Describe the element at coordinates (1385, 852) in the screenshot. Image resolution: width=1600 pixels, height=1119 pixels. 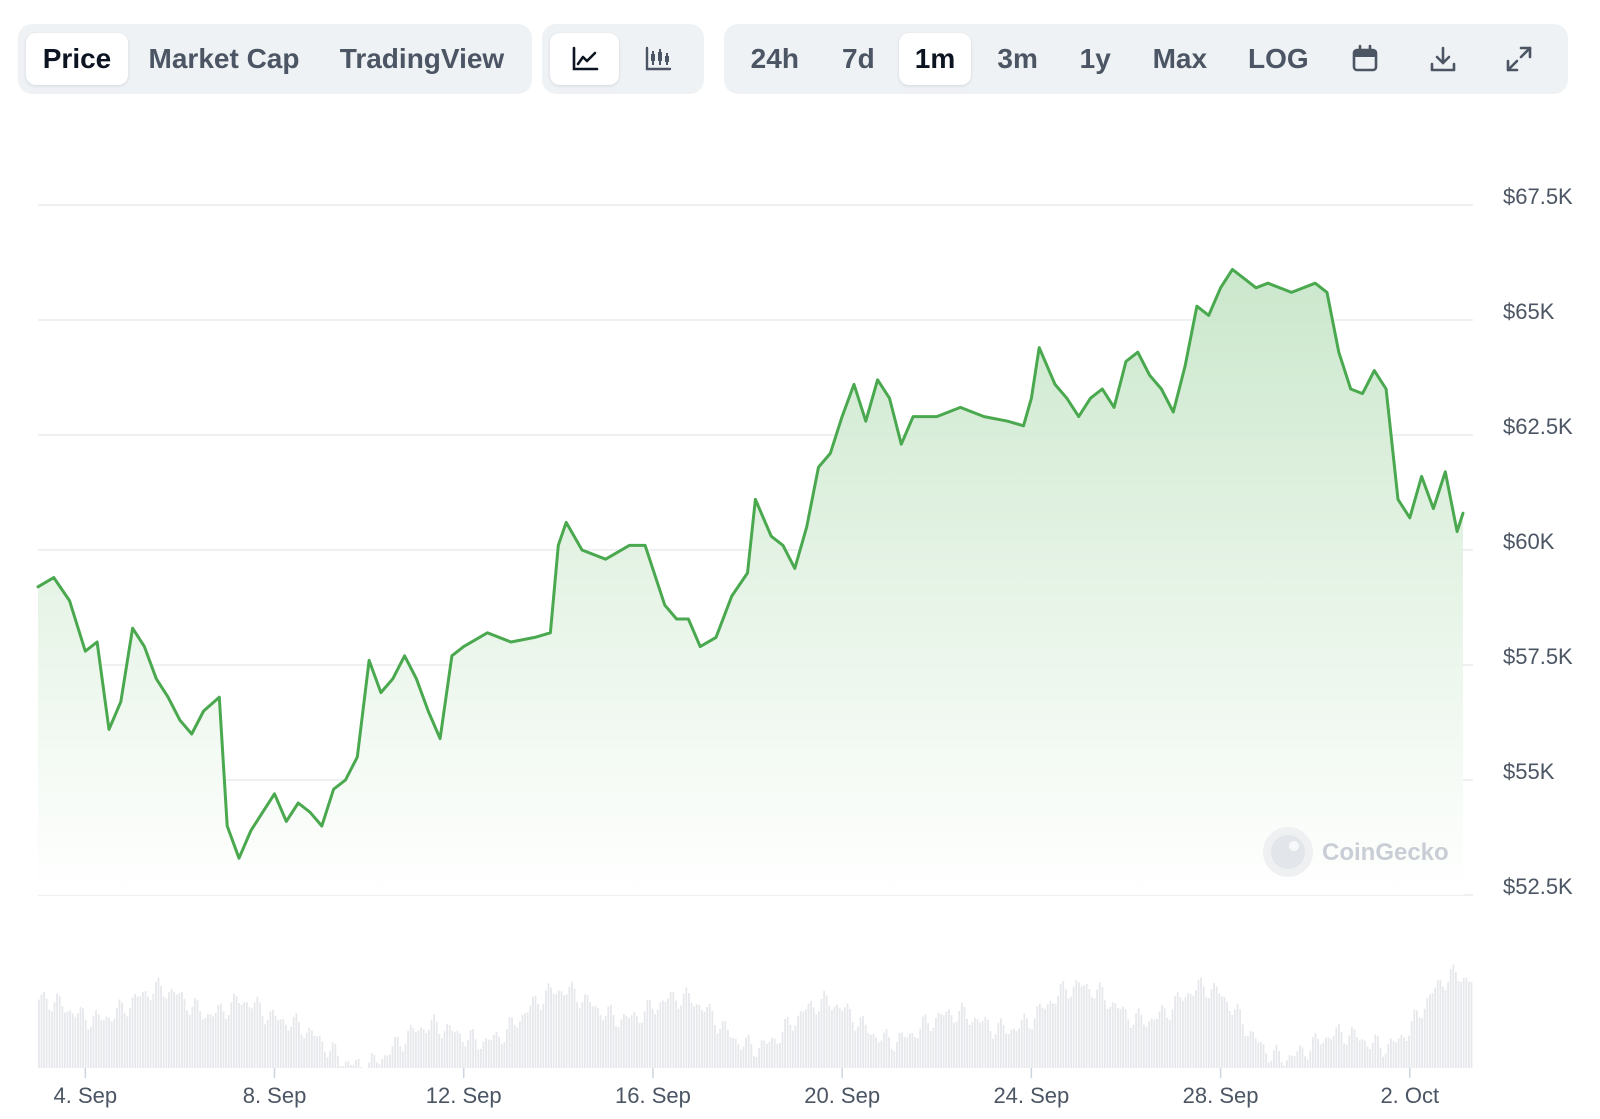
I see `watermark-text: CoinGecko` at that location.